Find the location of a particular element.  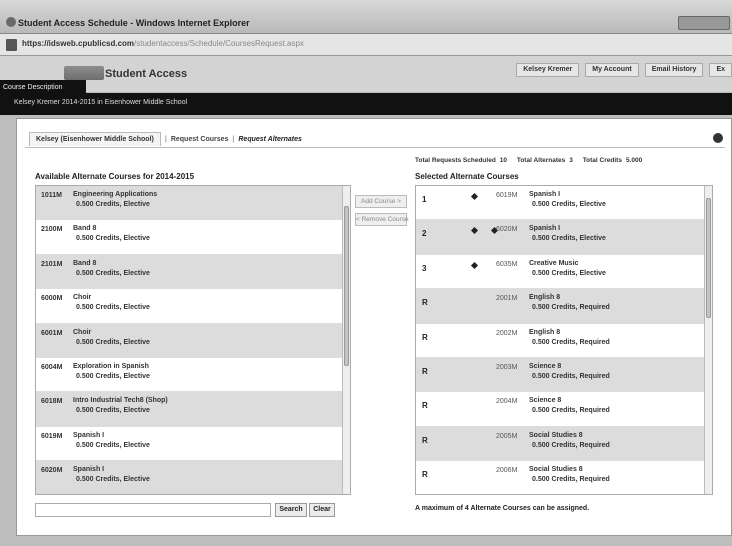

course-code: 2003M is located at coordinates (507, 367).